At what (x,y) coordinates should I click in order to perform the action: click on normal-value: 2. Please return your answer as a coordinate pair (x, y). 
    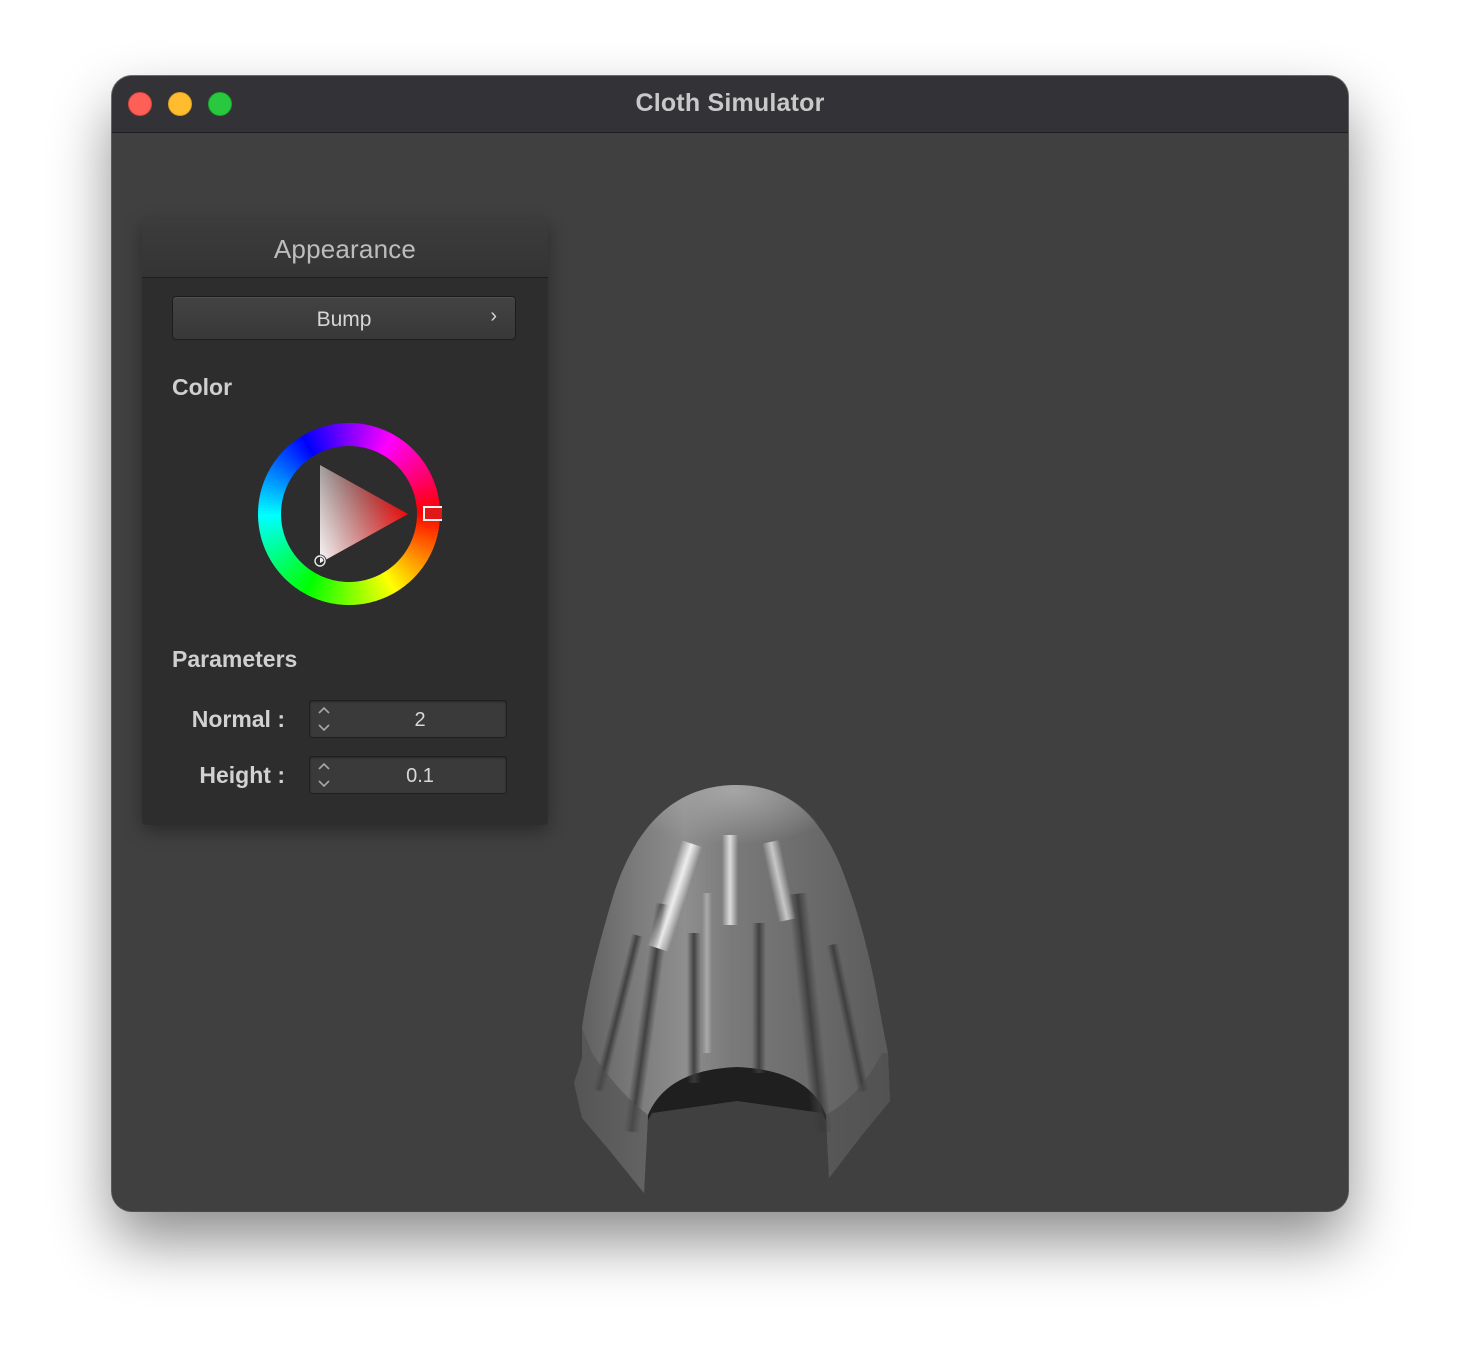
    Looking at the image, I should click on (420, 720).